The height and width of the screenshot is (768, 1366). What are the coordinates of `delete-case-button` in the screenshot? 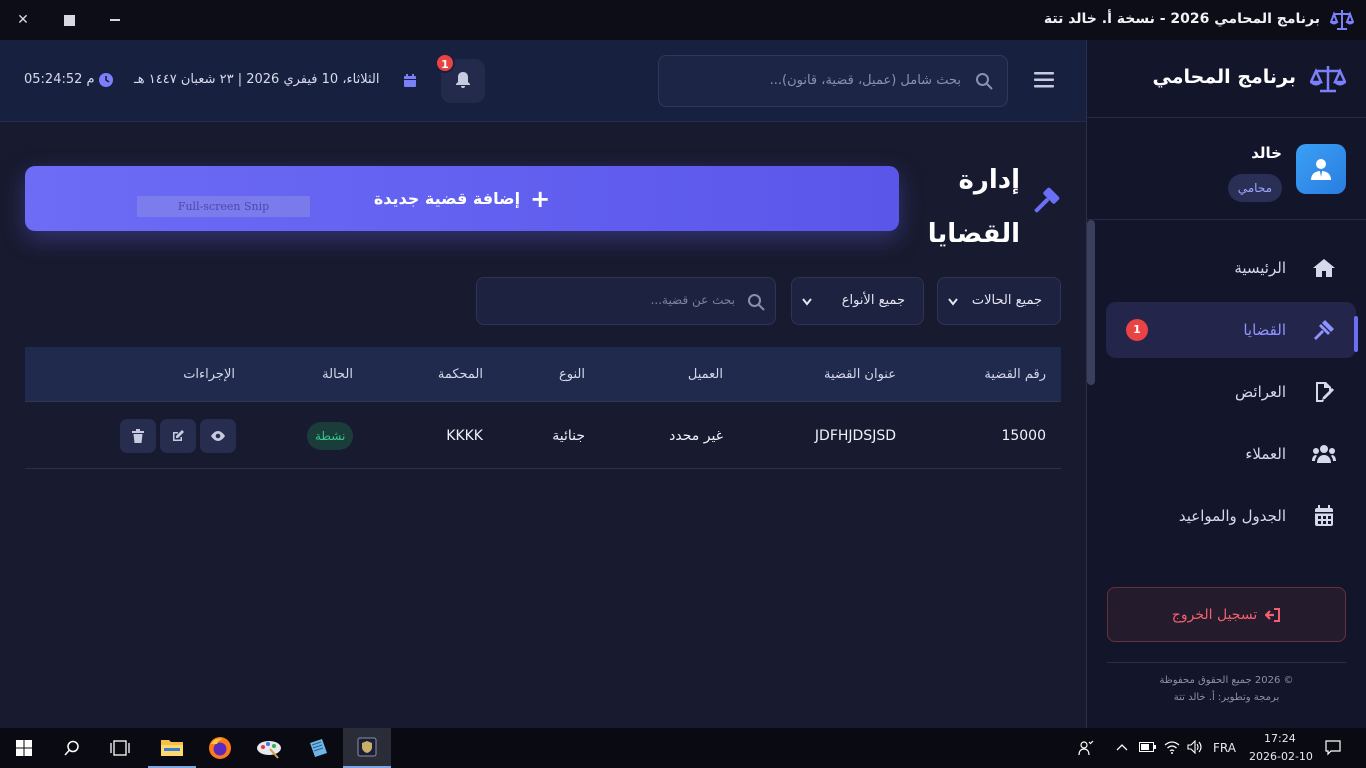 It's located at (138, 436).